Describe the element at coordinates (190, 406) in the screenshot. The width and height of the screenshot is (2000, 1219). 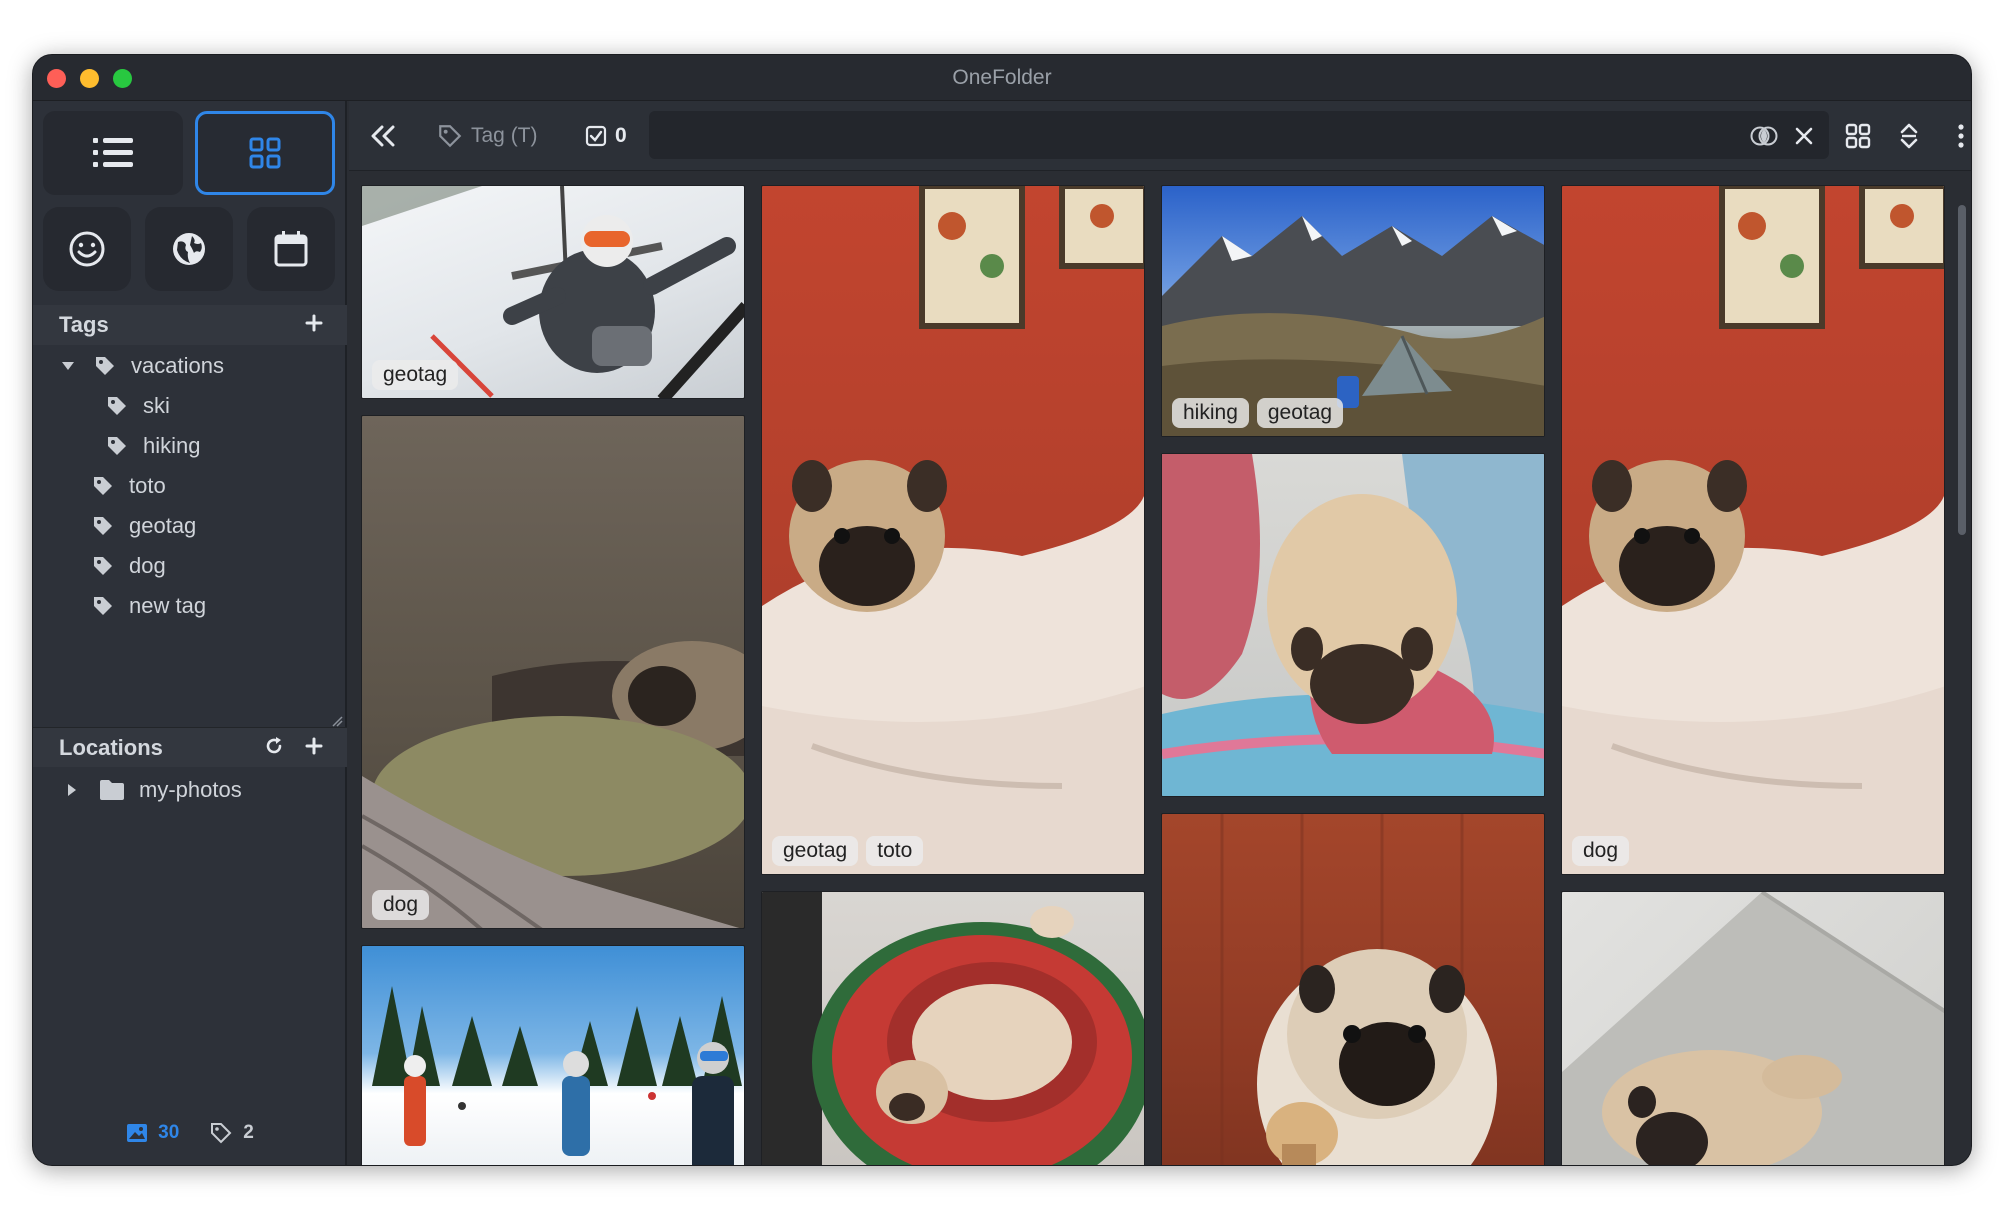
I see `tag-item-ski: ski` at that location.